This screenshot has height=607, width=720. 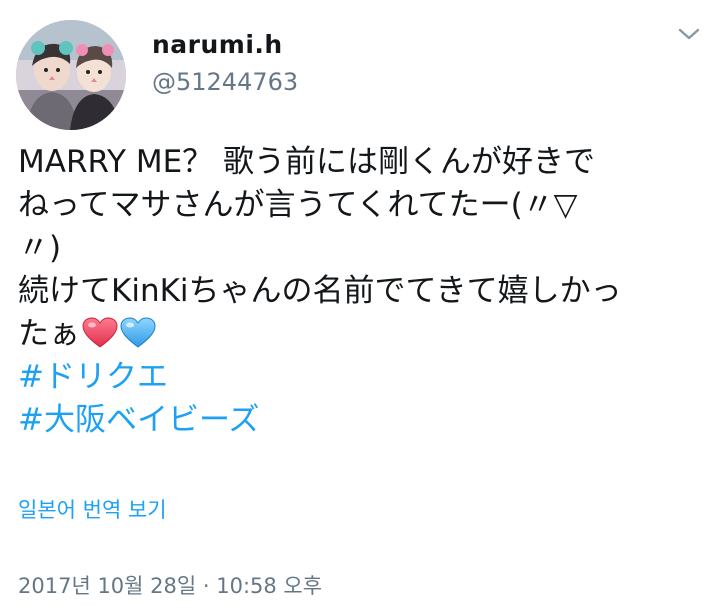 I want to click on hashtag-link: #大阪ベイビーズ, so click(x=363, y=420).